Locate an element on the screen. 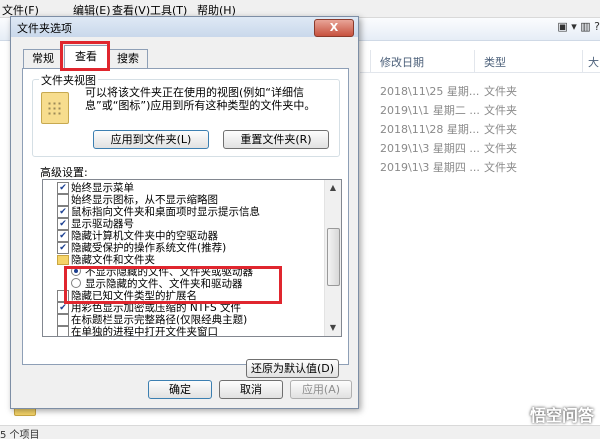 Image resolution: width=600 pixels, height=441 pixels. checkbox-option: ✔ 显示驱动器号 is located at coordinates (183, 224).